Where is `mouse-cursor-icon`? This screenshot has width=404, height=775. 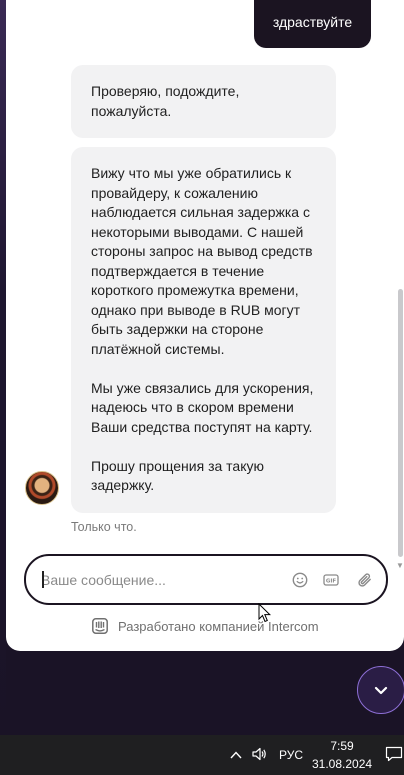
mouse-cursor-icon is located at coordinates (264, 613).